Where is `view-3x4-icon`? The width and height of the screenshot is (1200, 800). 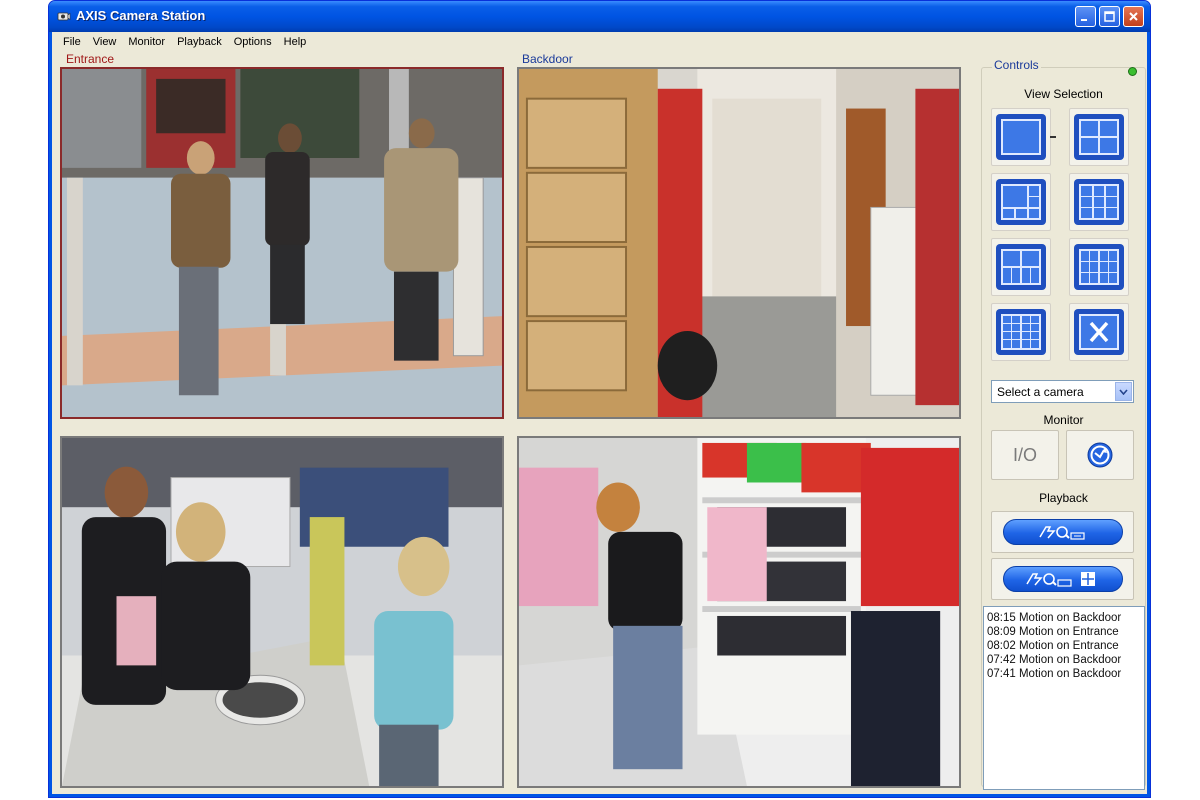
view-3x4-icon is located at coordinates (1099, 267).